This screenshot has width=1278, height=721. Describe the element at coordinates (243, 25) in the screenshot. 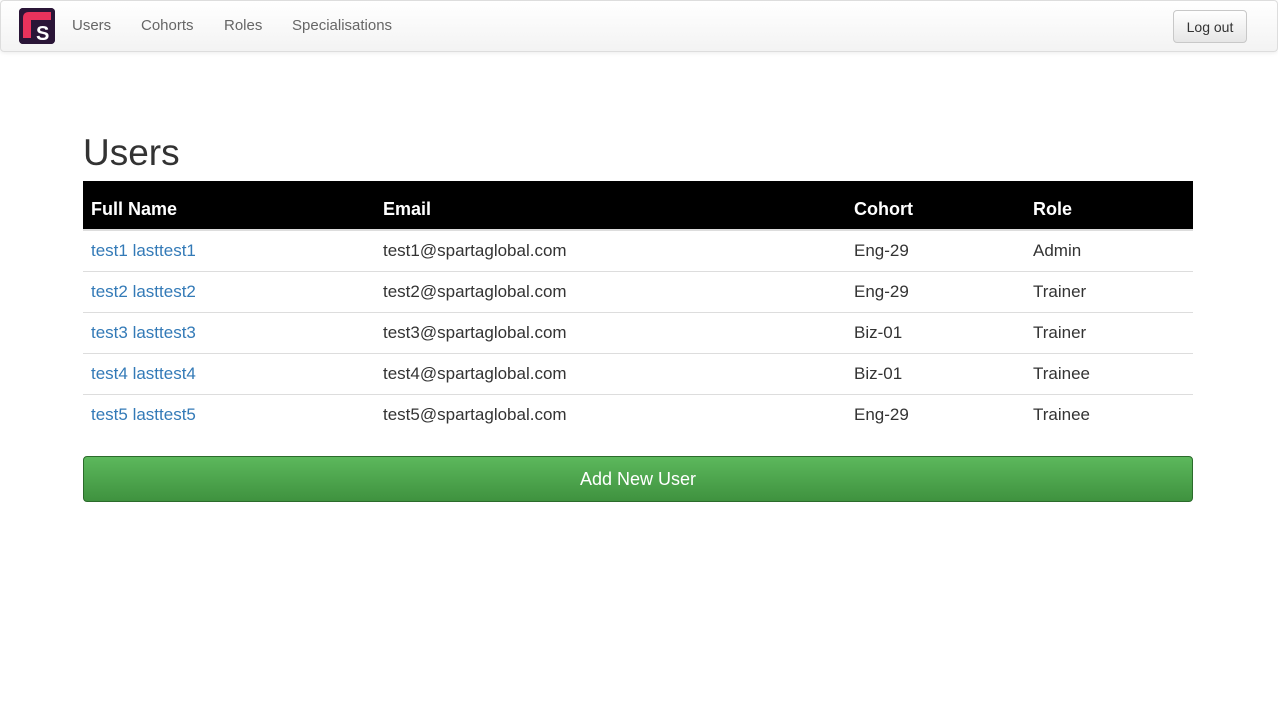

I see `nav-roles: Roles` at that location.